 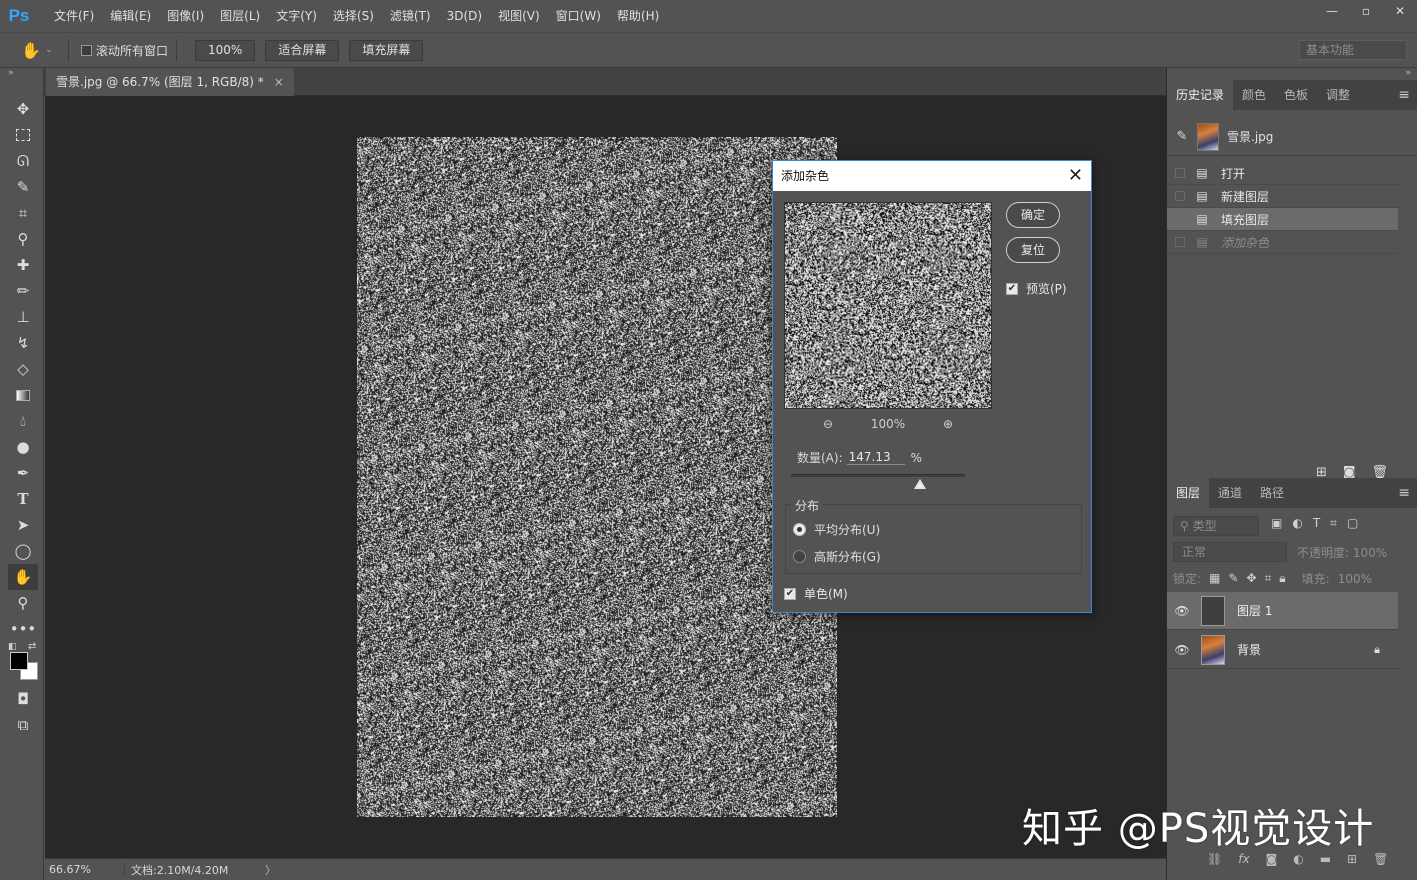 I want to click on hand-tool-preset-icon: ✋ ⌄, so click(x=37, y=50).